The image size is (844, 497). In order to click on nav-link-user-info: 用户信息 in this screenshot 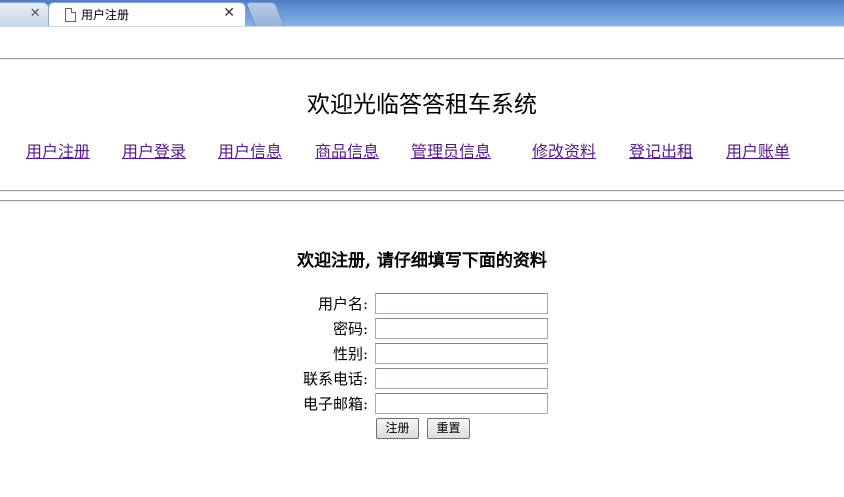, I will do `click(250, 152)`.